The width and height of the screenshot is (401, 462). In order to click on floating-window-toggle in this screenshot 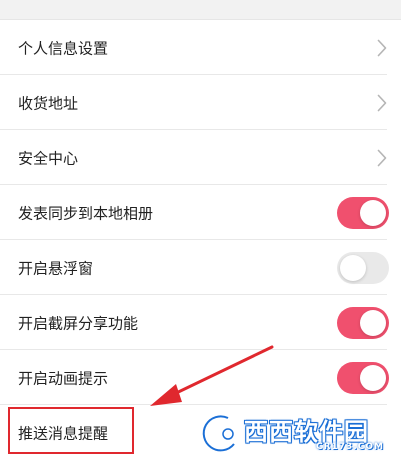, I will do `click(363, 267)`.